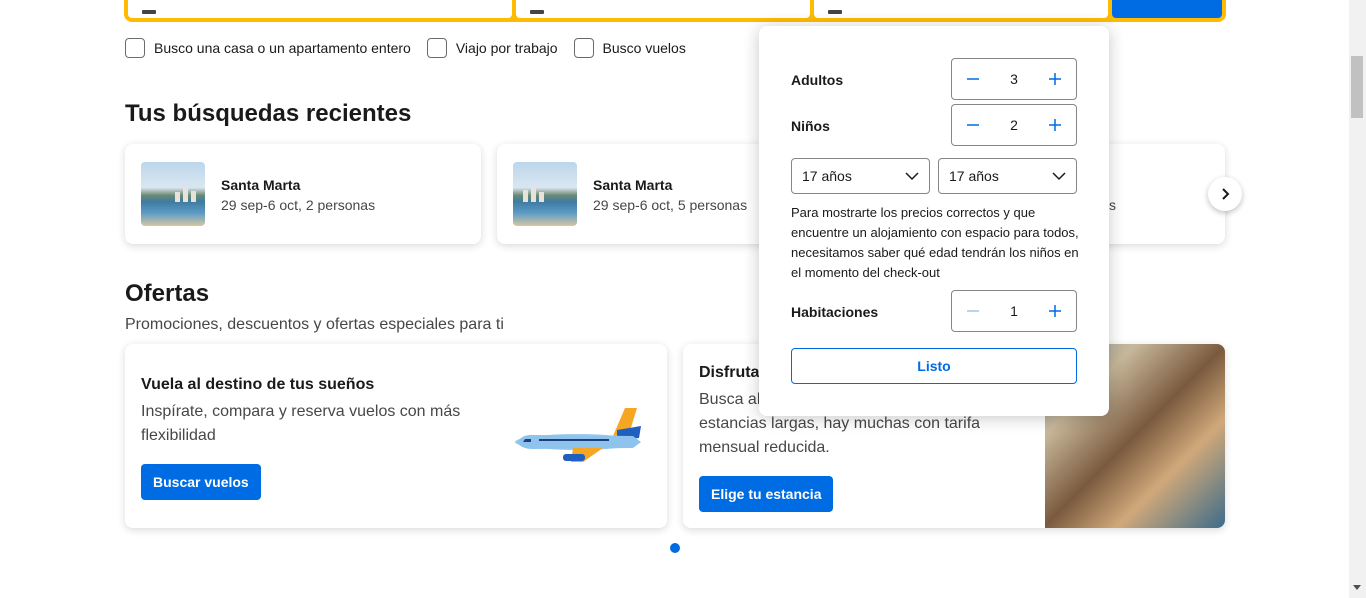 The width and height of the screenshot is (1366, 598). What do you see at coordinates (835, 12) in the screenshot?
I see `person-icon` at bounding box center [835, 12].